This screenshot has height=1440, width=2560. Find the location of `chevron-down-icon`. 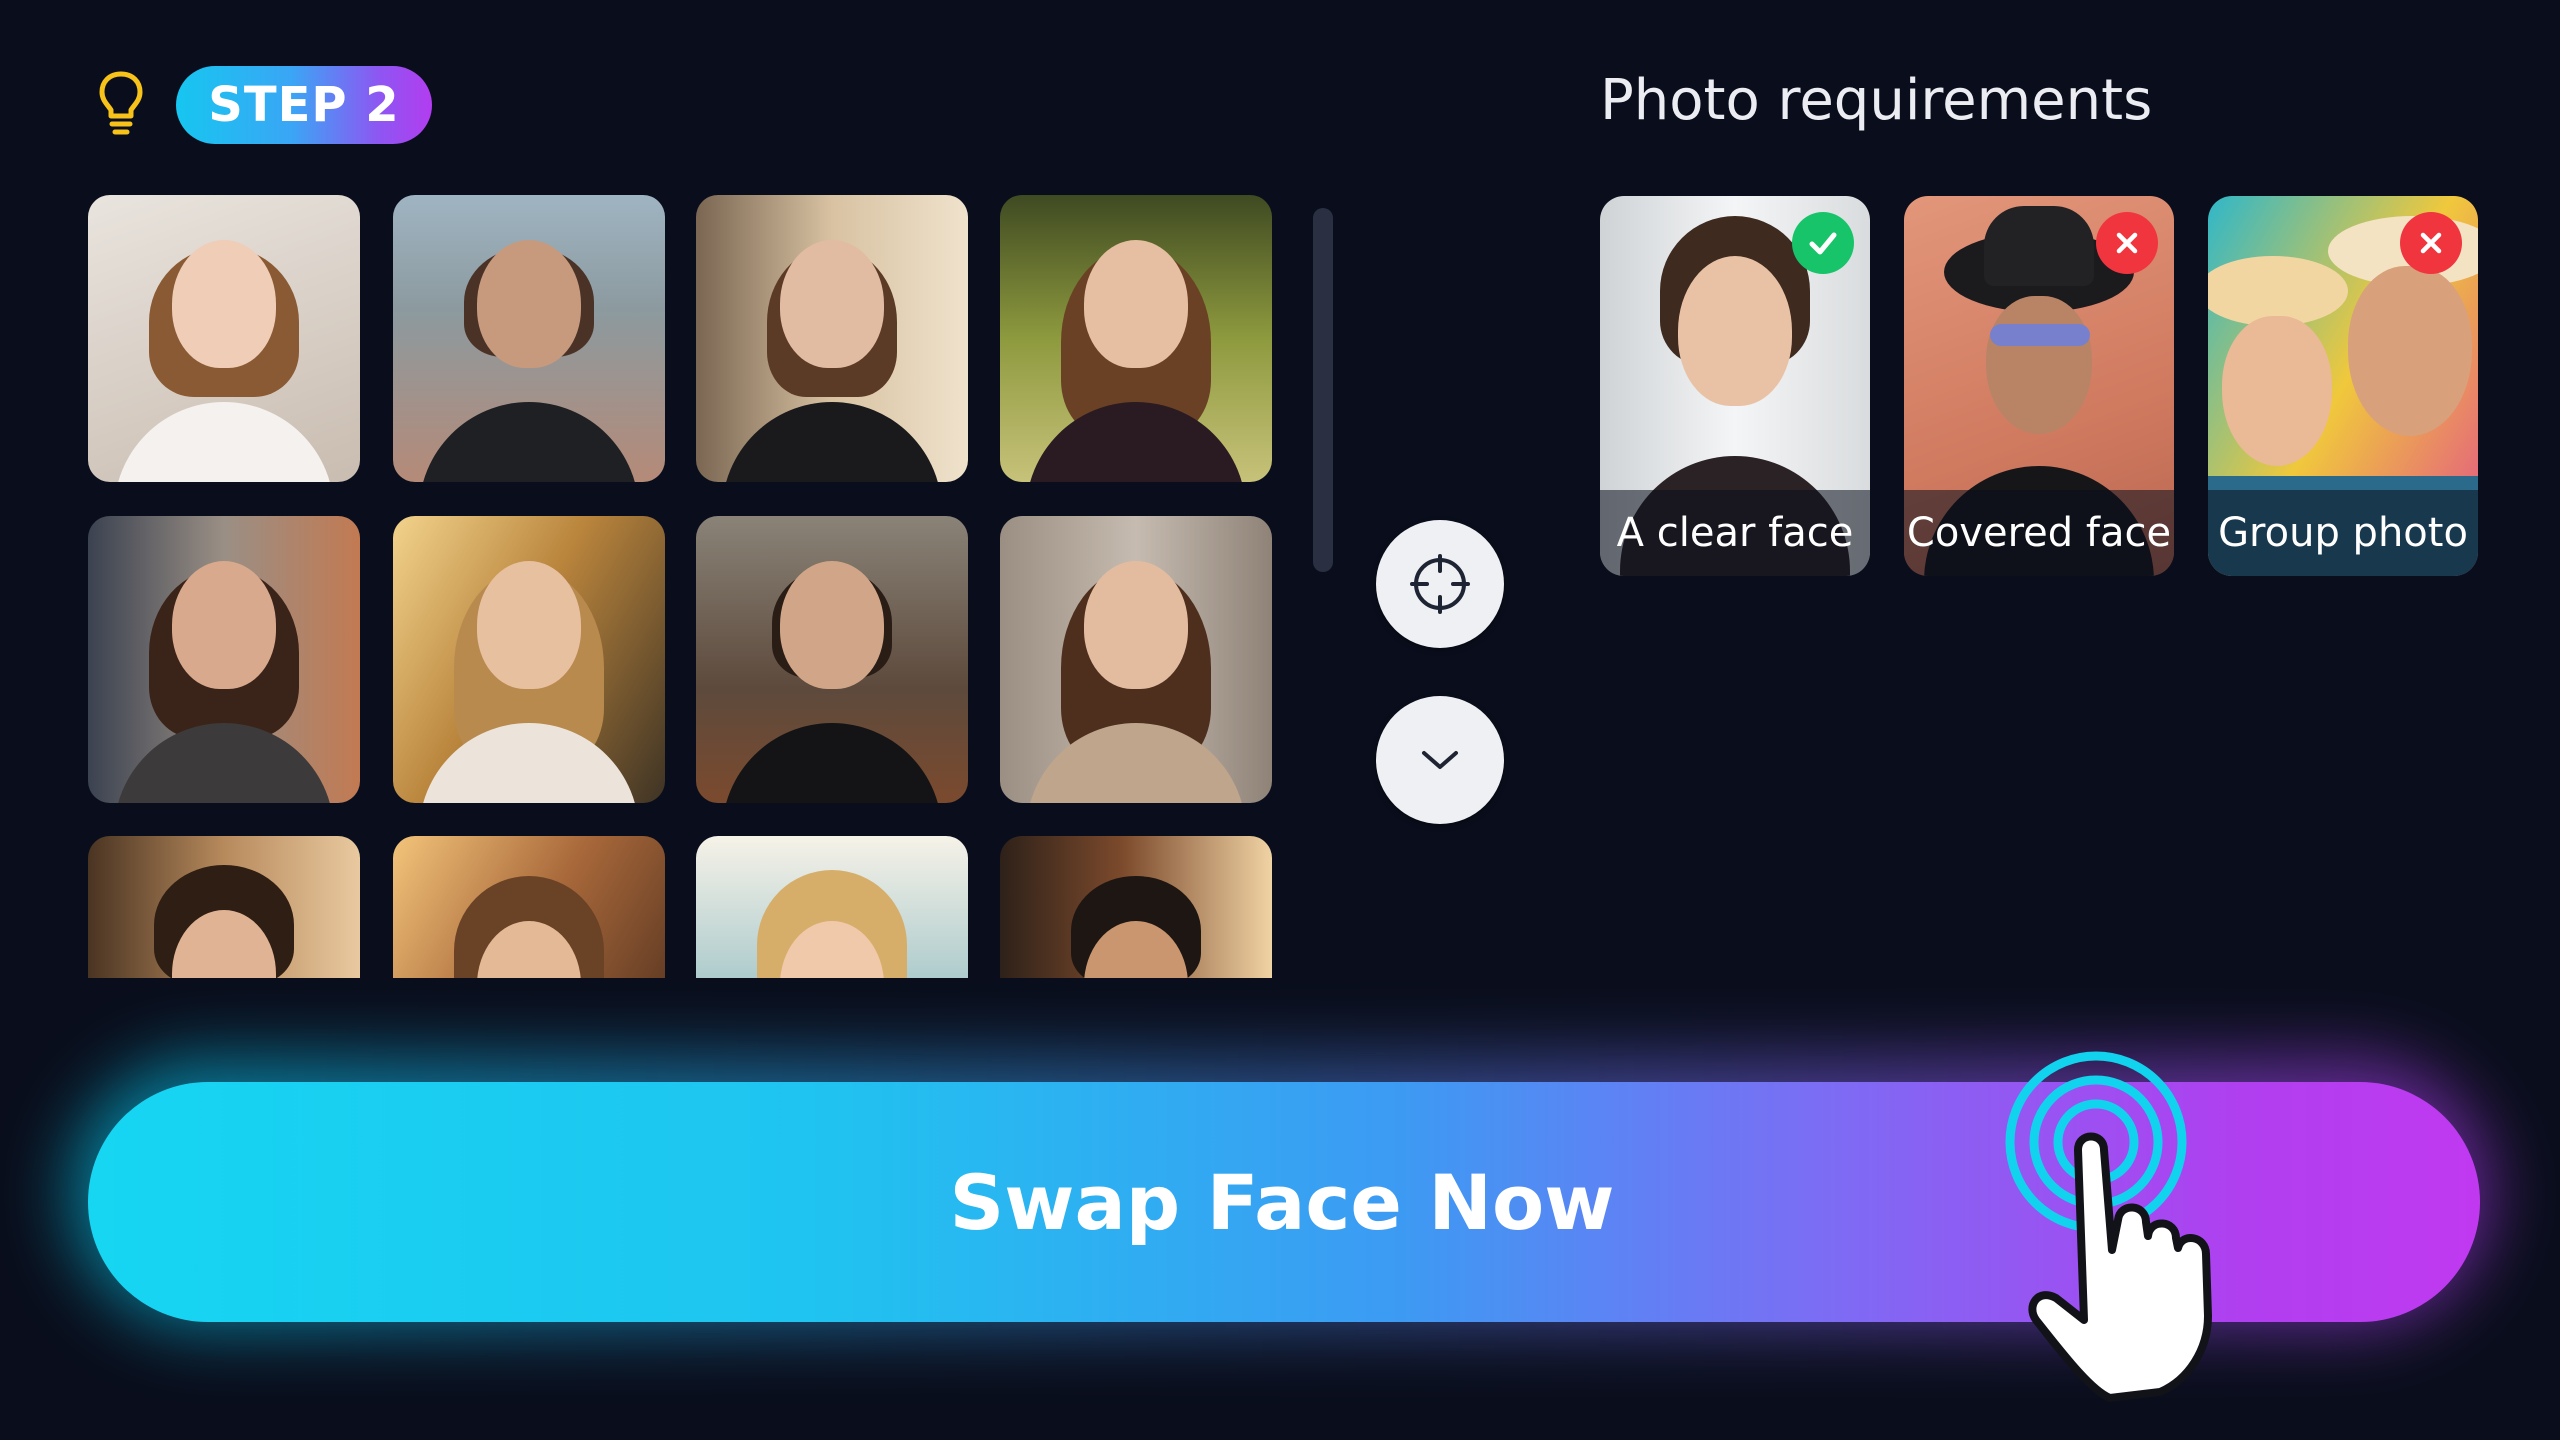

chevron-down-icon is located at coordinates (1440, 760).